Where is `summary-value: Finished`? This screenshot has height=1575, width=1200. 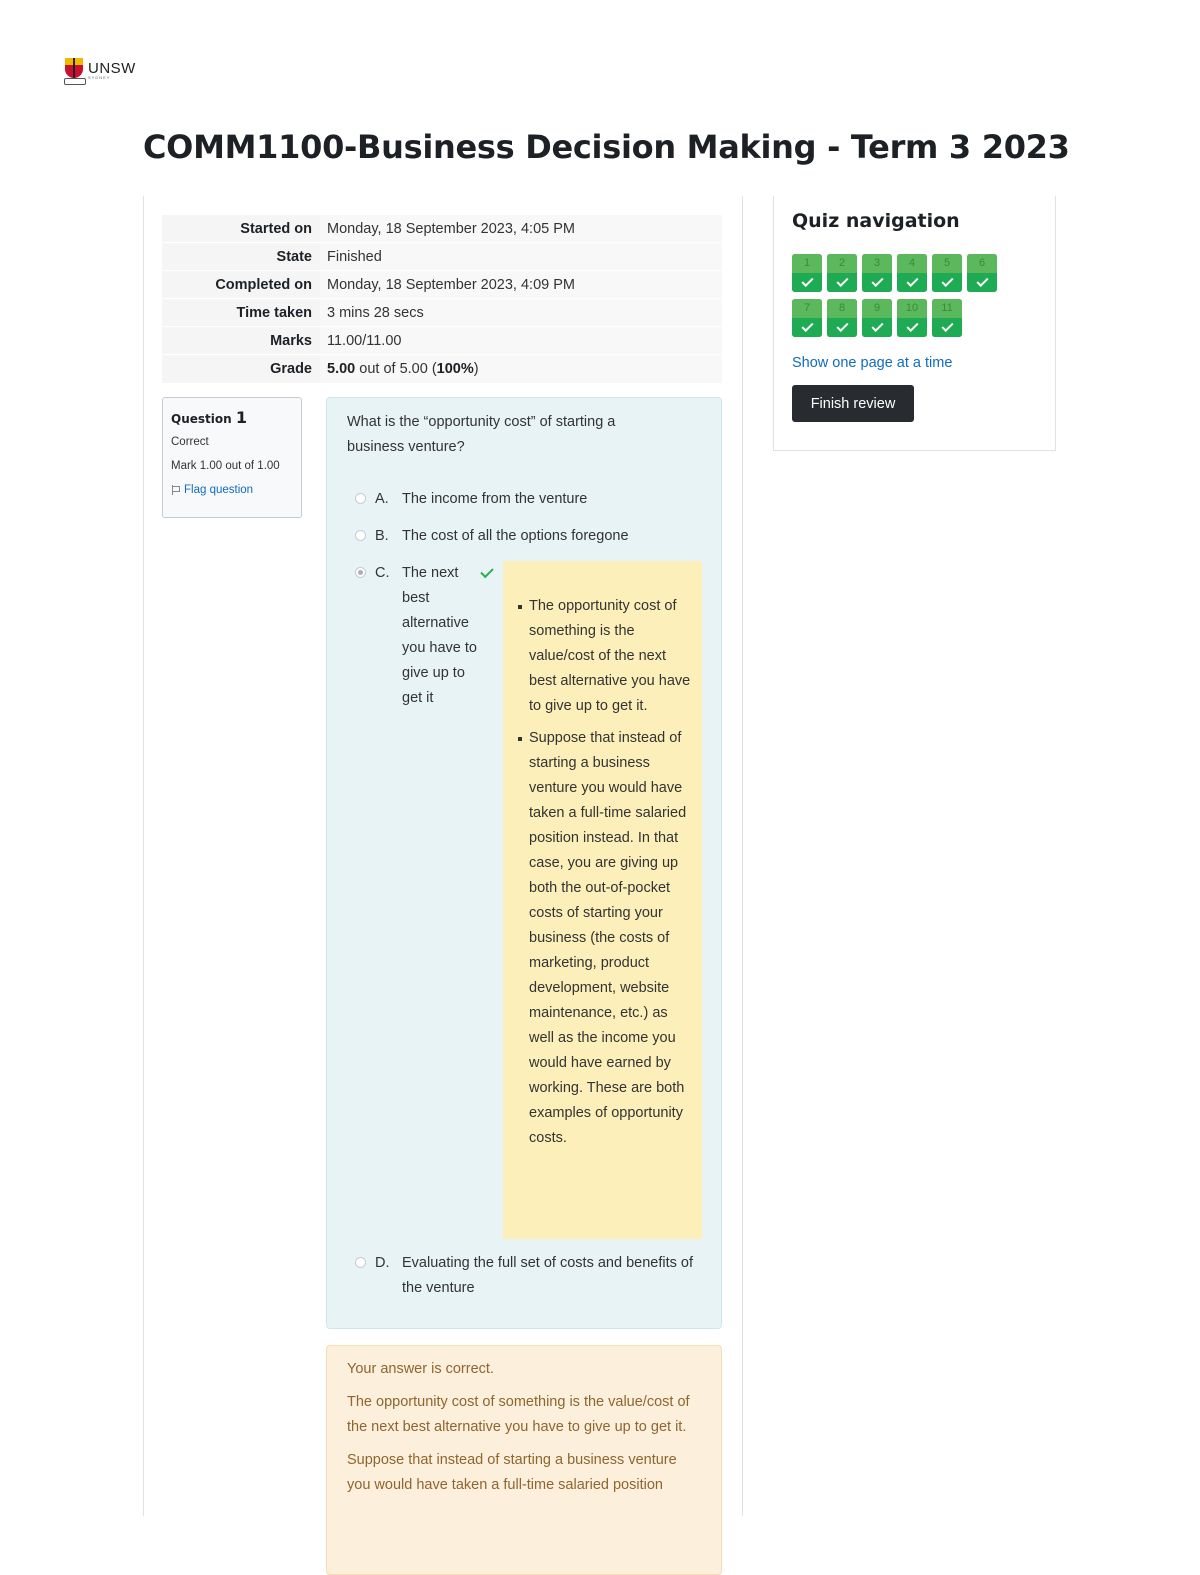 summary-value: Finished is located at coordinates (521, 256).